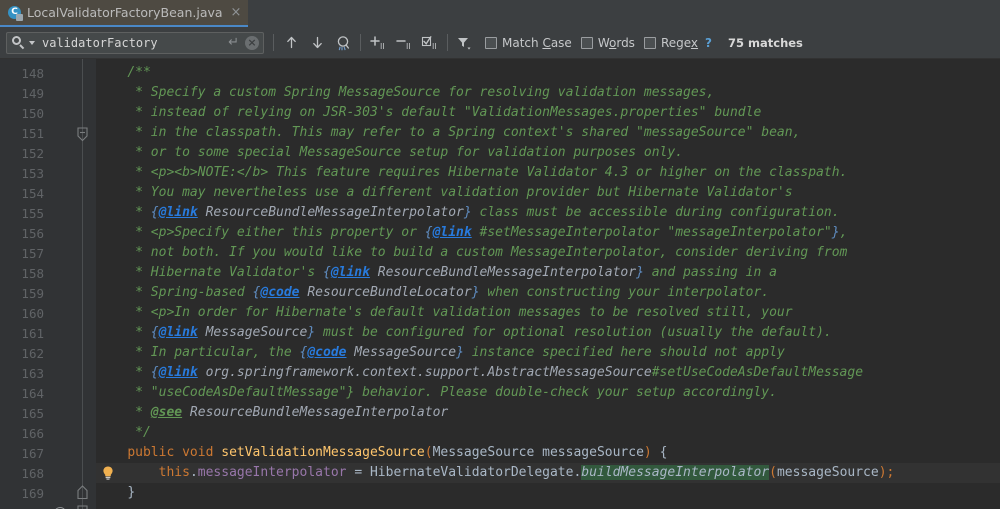 Image resolution: width=1000 pixels, height=509 pixels. What do you see at coordinates (291, 43) in the screenshot?
I see `find-previous-button` at bounding box center [291, 43].